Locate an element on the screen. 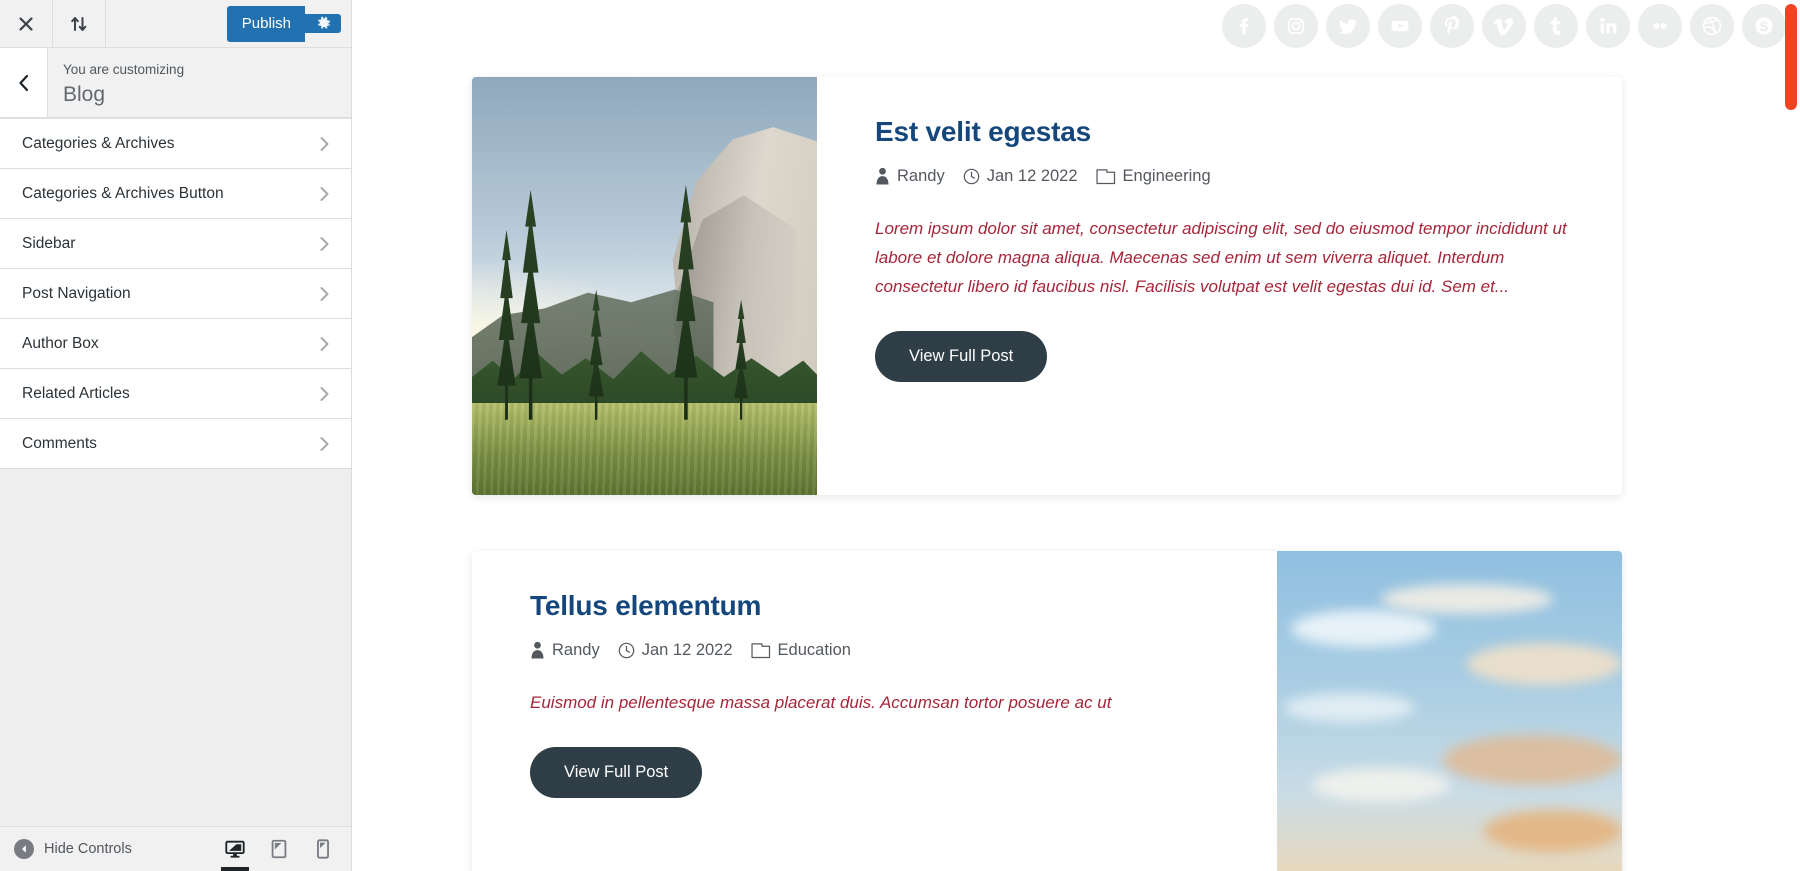 Image resolution: width=1800 pixels, height=871 pixels. post-title: Tellus elementum is located at coordinates (874, 606).